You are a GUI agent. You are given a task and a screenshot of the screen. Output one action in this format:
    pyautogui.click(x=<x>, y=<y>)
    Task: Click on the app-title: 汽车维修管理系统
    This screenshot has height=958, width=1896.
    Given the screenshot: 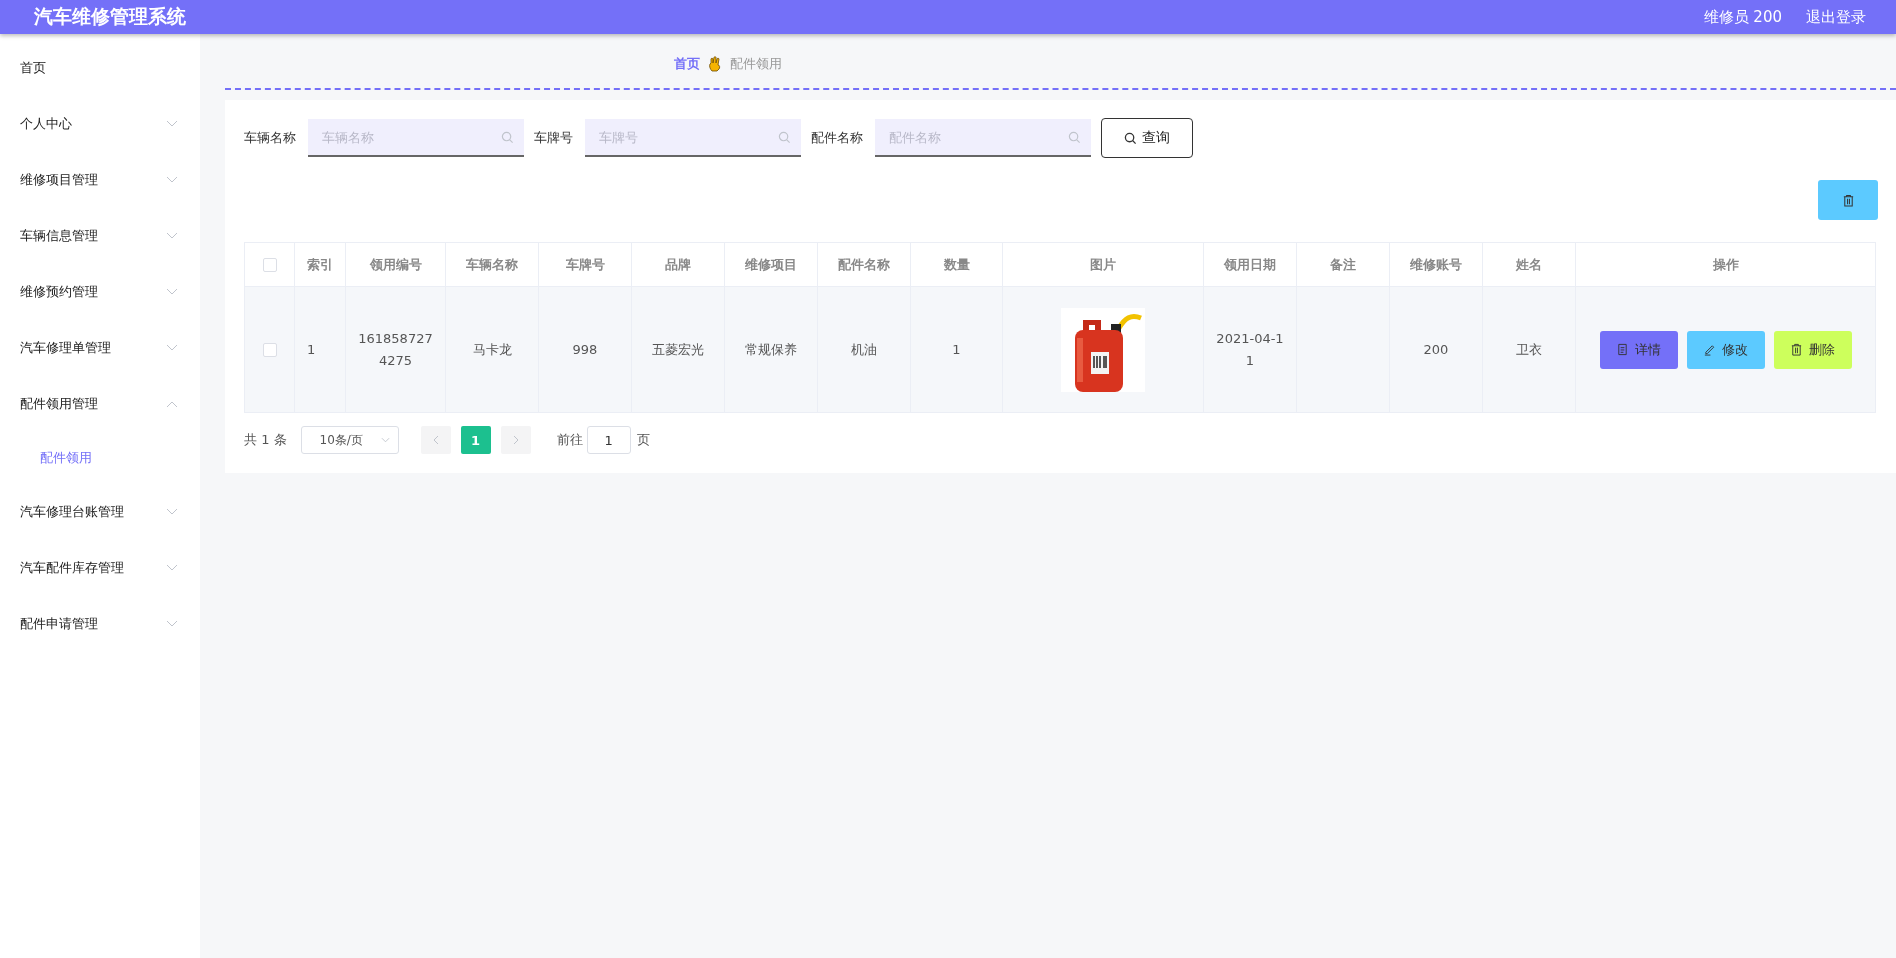 What is the action you would take?
    pyautogui.click(x=110, y=16)
    